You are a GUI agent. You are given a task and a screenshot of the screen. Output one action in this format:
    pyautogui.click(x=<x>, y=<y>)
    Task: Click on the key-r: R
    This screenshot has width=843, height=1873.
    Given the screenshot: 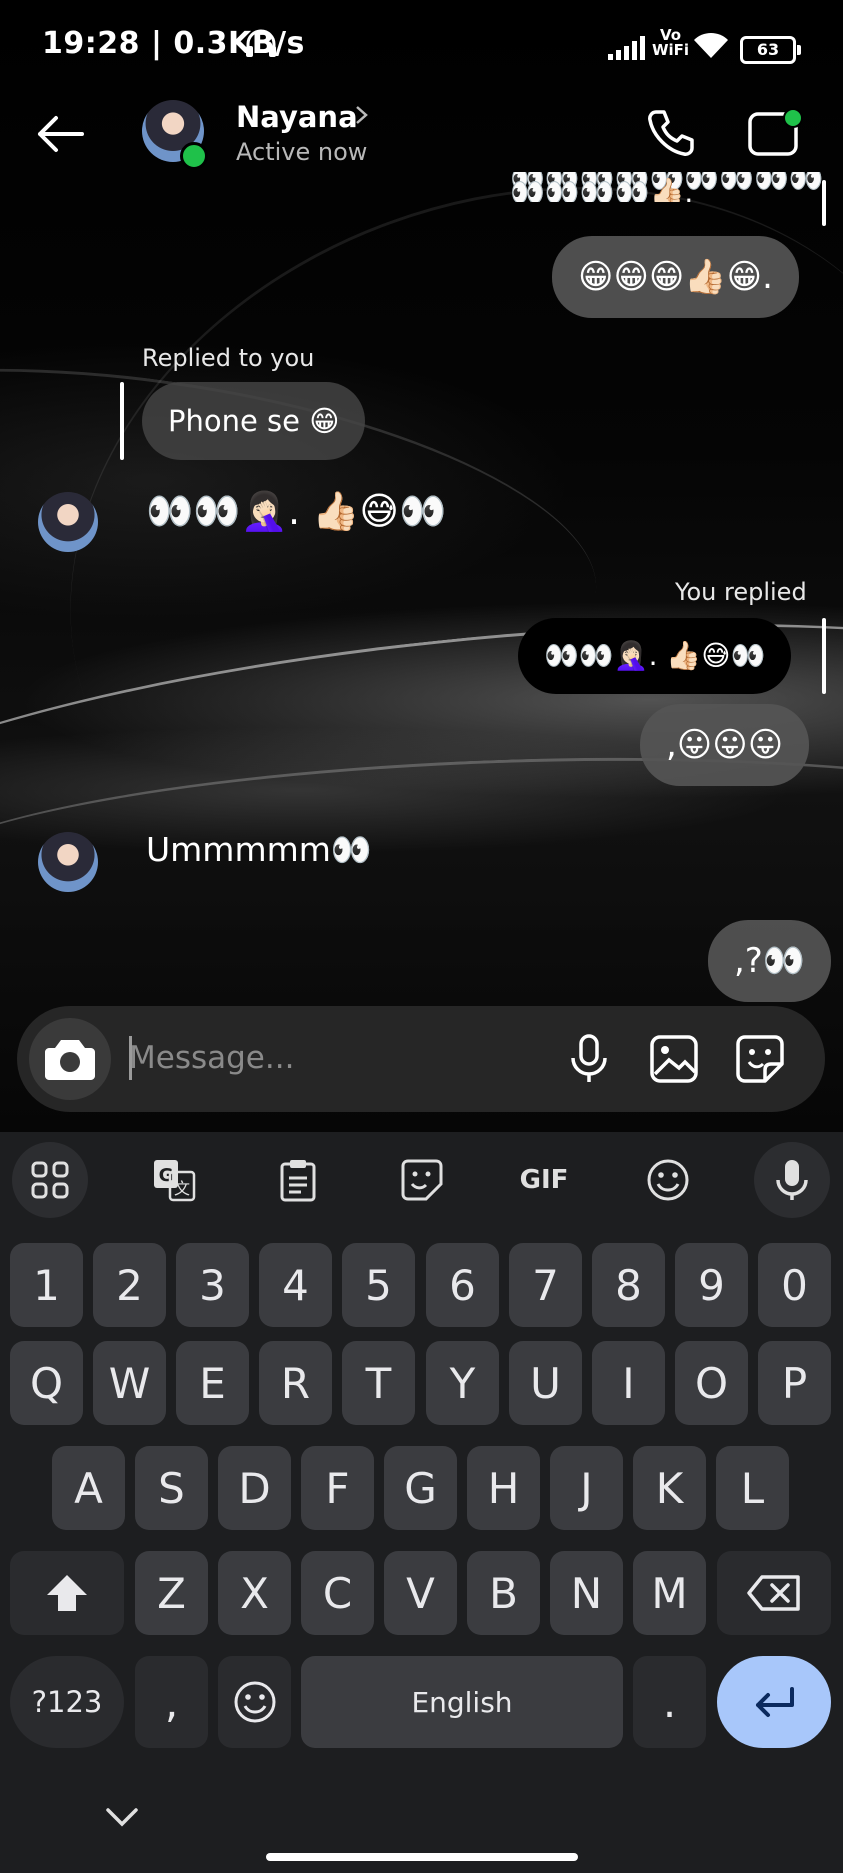 What is the action you would take?
    pyautogui.click(x=295, y=1383)
    